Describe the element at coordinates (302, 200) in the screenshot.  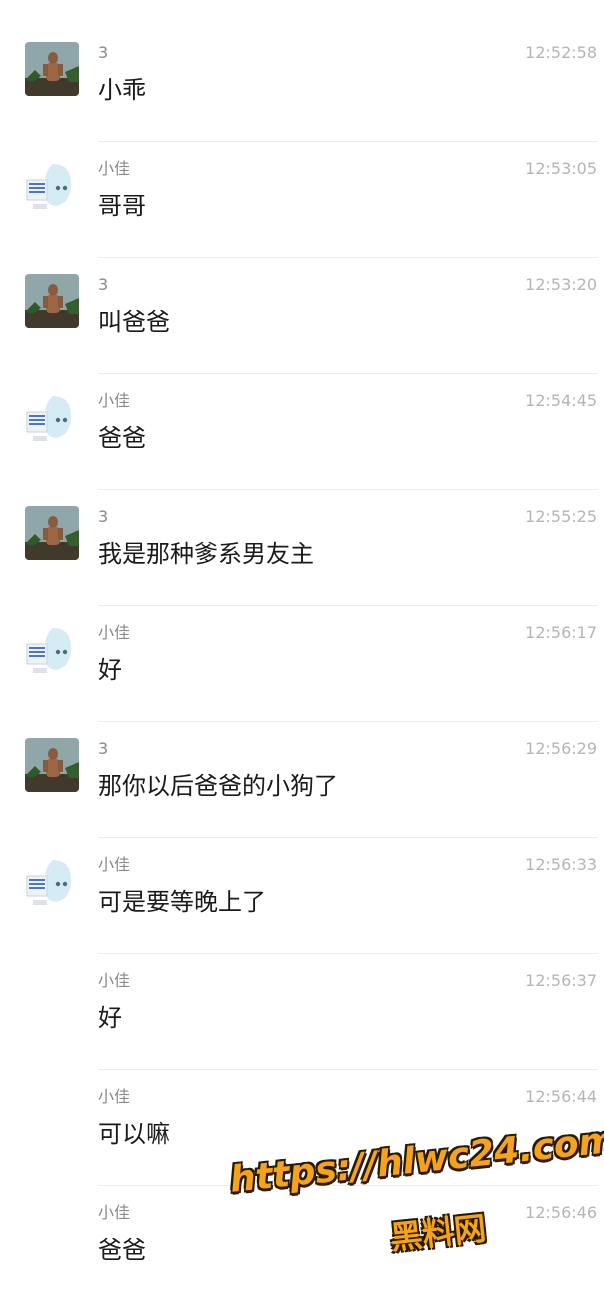
I see `chat-message: 小佳 12:53:05 哥哥` at that location.